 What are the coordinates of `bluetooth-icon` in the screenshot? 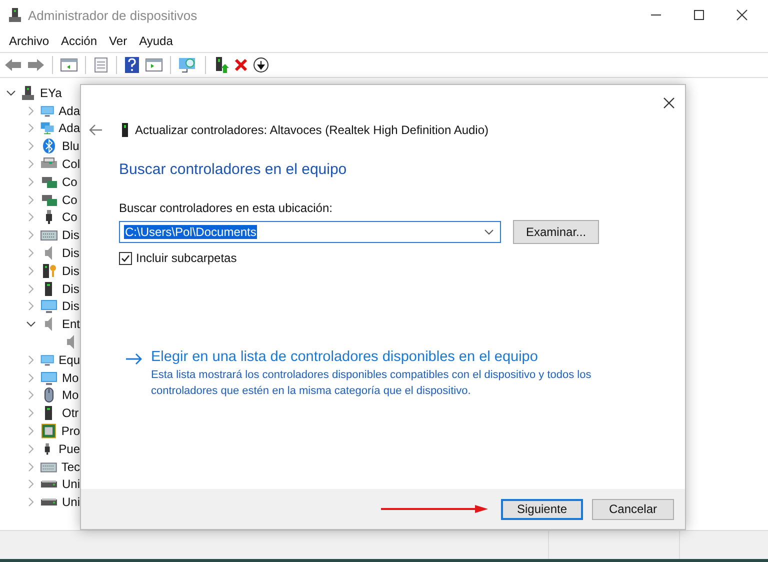 It's located at (49, 146).